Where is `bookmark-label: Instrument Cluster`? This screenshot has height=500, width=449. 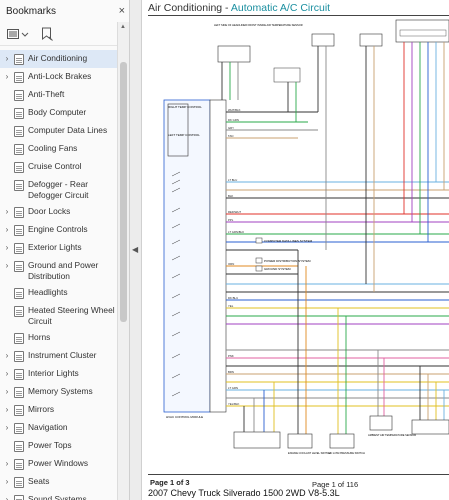
bookmark-label: Instrument Cluster is located at coordinates (62, 355).